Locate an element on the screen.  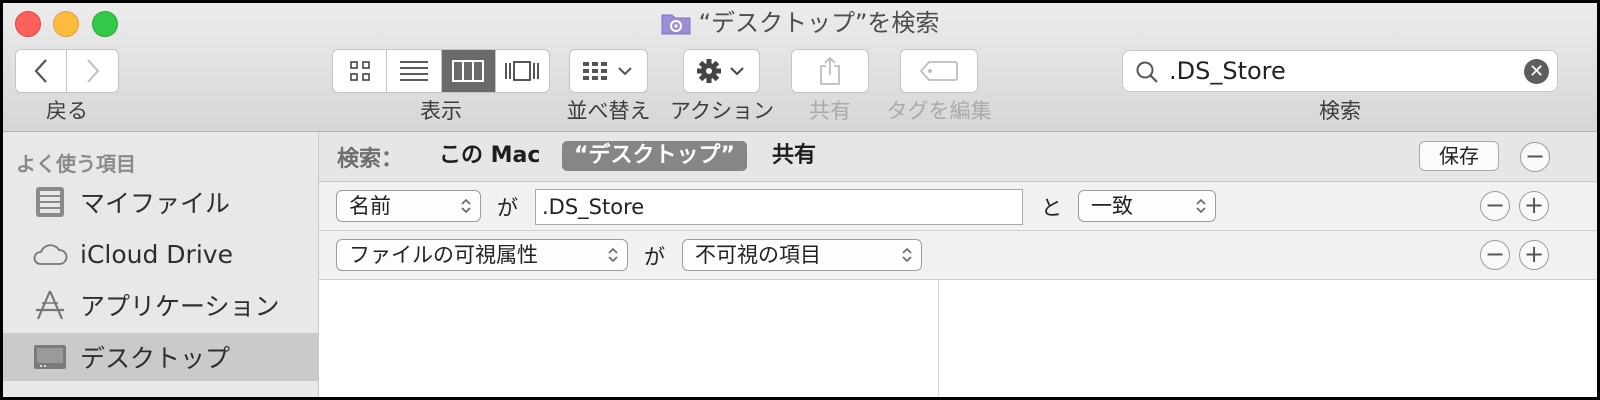
search-icon is located at coordinates (1147, 72).